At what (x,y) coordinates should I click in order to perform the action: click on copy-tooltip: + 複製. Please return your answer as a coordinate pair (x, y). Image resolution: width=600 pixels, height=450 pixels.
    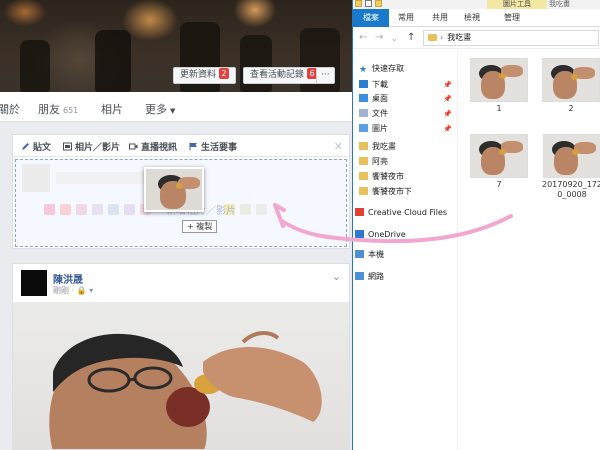
    Looking at the image, I should click on (200, 226).